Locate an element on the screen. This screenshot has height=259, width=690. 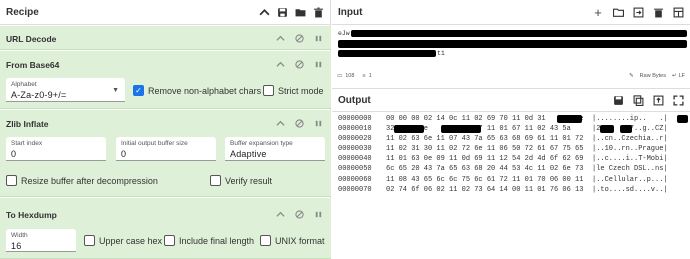
upper-case-hex-checkbox: Upper case hex is located at coordinates (123, 240).